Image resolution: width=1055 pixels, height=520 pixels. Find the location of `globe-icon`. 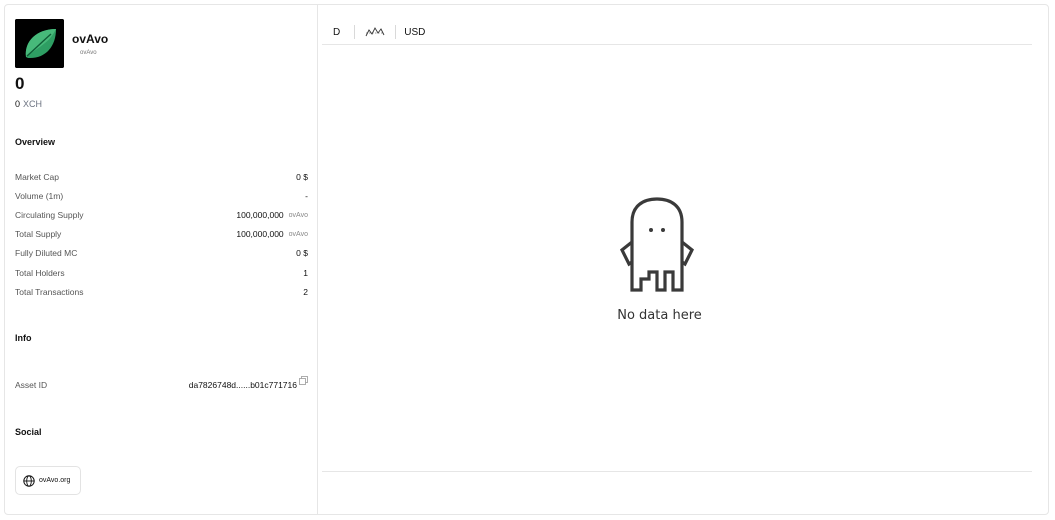

globe-icon is located at coordinates (29, 480).